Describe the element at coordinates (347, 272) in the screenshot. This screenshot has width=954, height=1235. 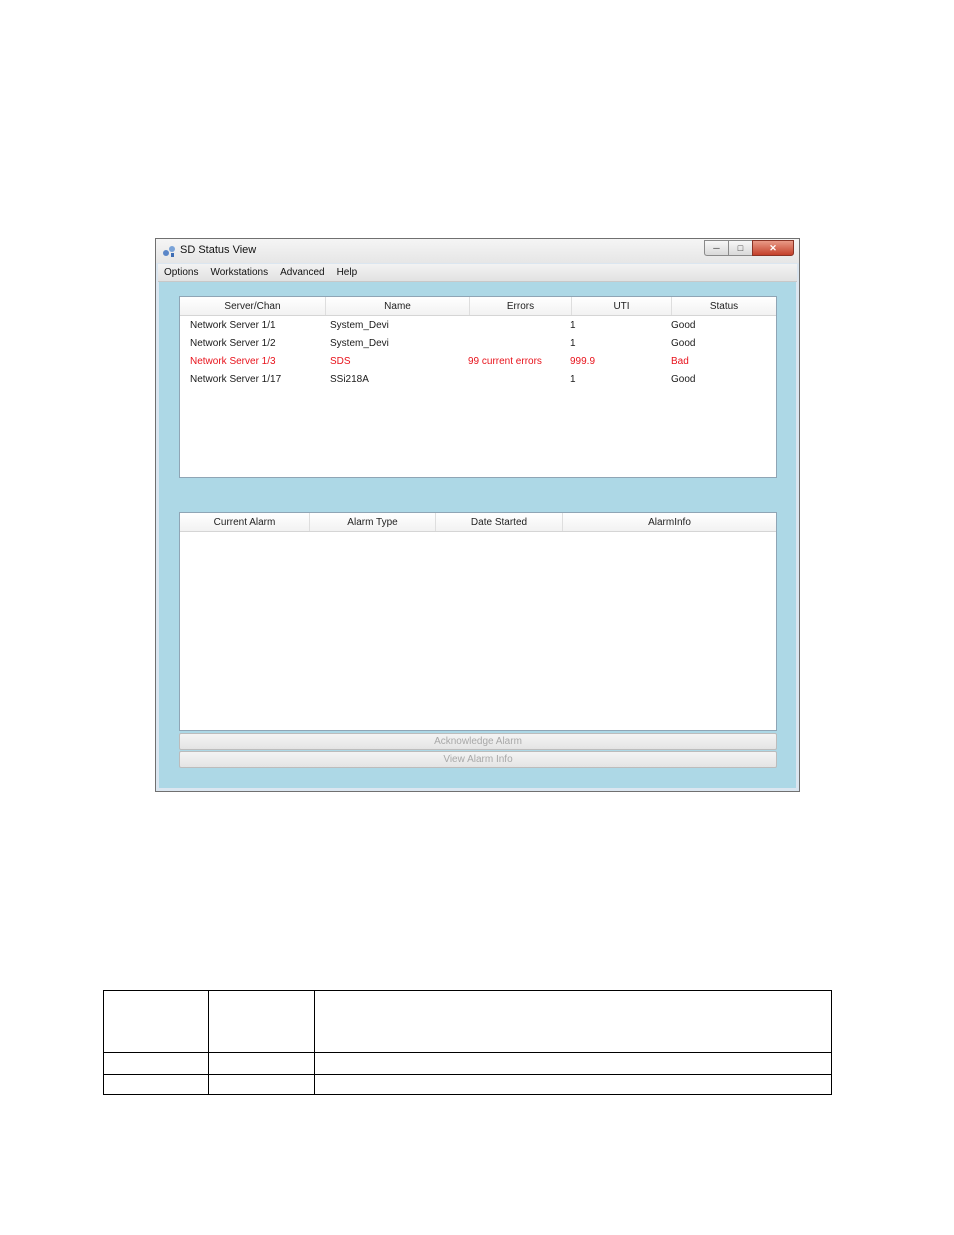
I see `menu-help: Help` at that location.